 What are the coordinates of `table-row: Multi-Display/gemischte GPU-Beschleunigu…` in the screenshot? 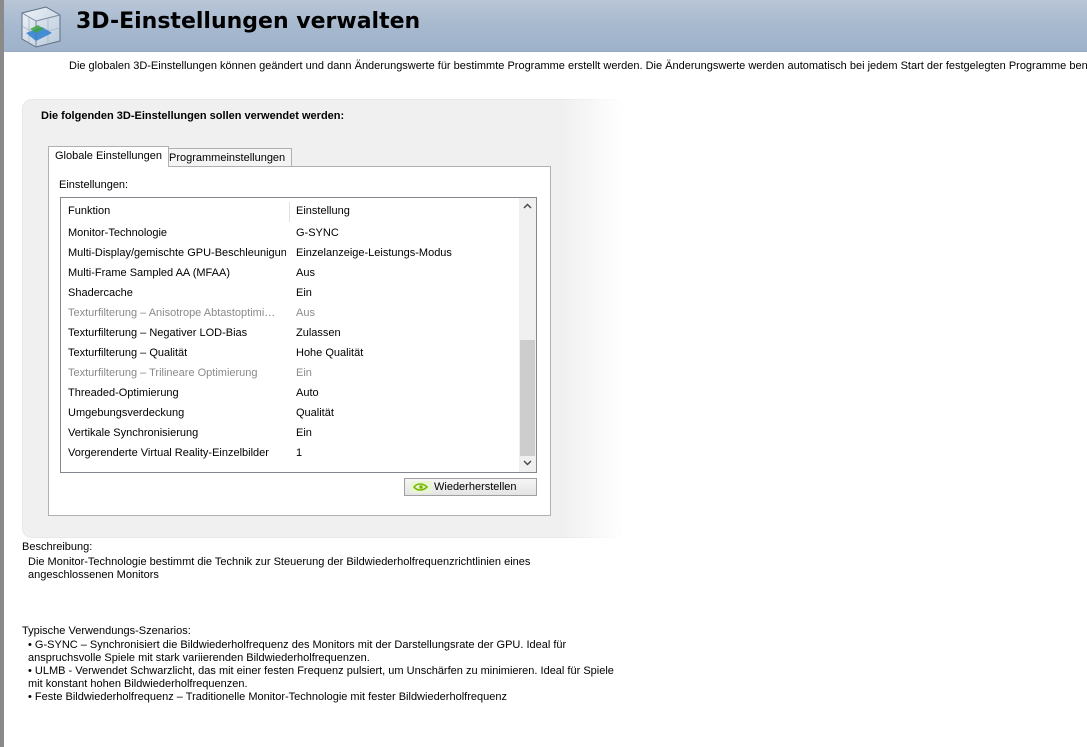 It's located at (289, 253).